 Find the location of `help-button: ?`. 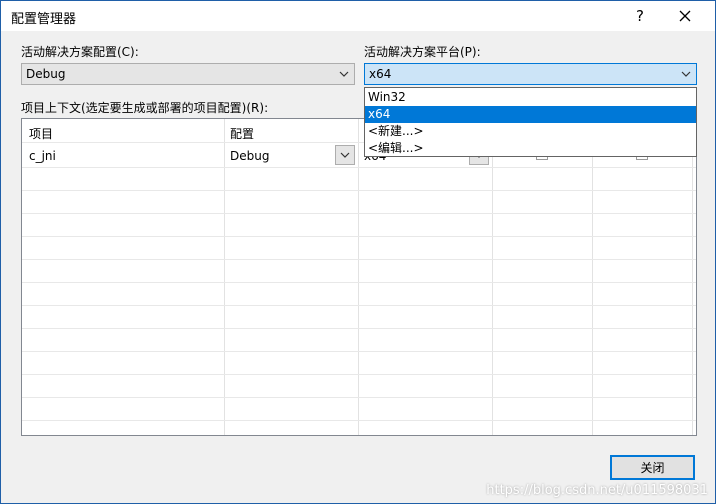

help-button: ? is located at coordinates (640, 16).